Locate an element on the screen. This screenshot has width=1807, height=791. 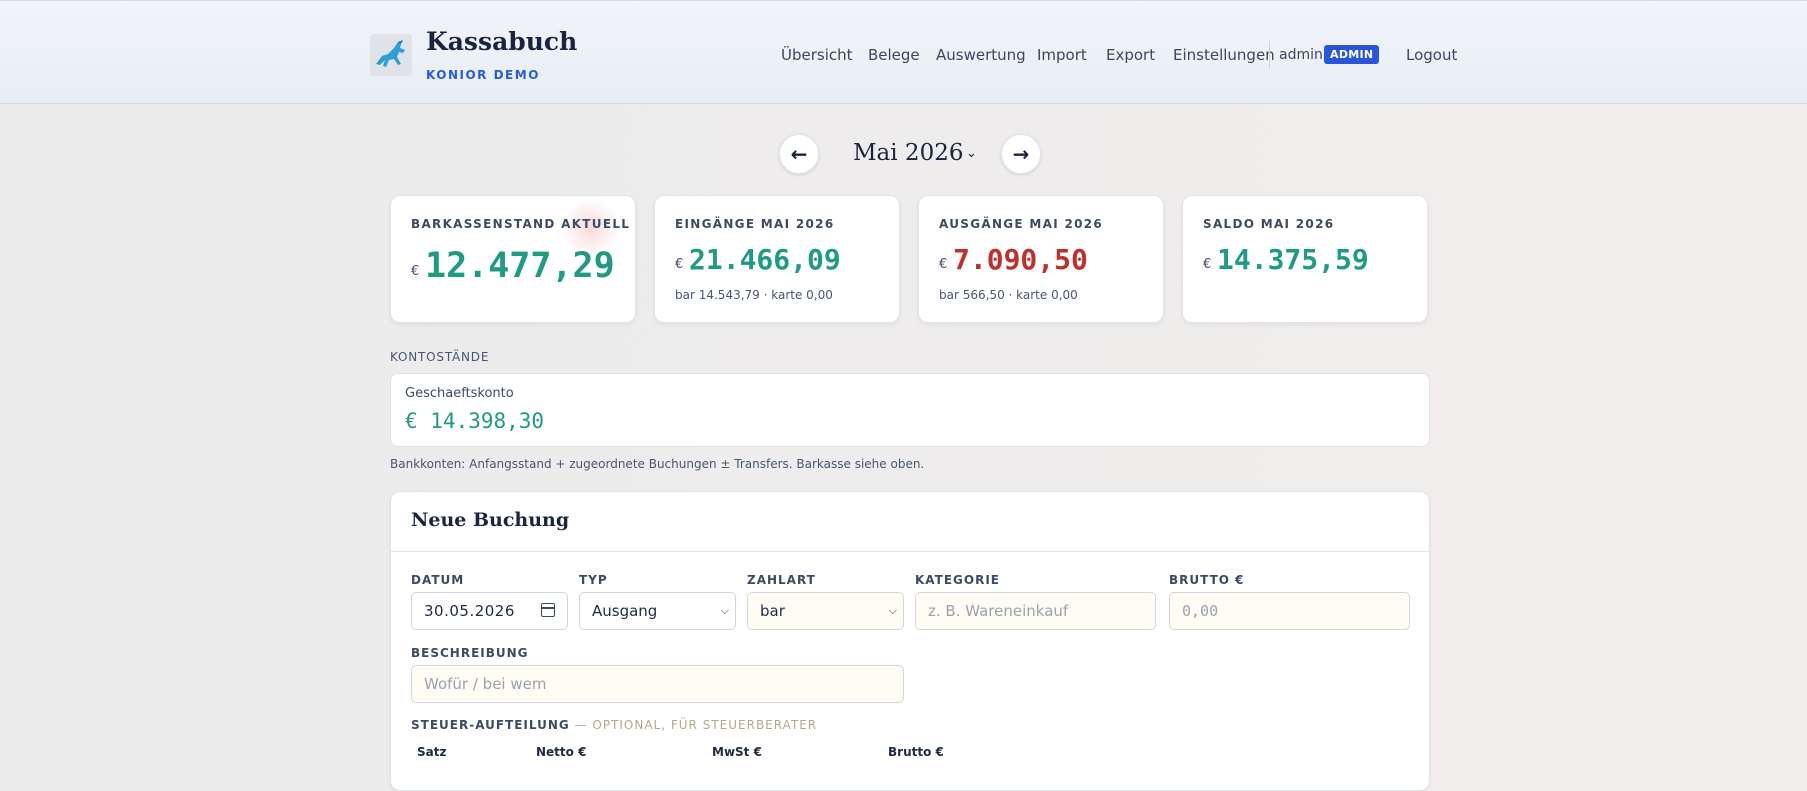
card-saldo: SALDO MAI 2026 € 14.375,59 is located at coordinates (1305, 259).